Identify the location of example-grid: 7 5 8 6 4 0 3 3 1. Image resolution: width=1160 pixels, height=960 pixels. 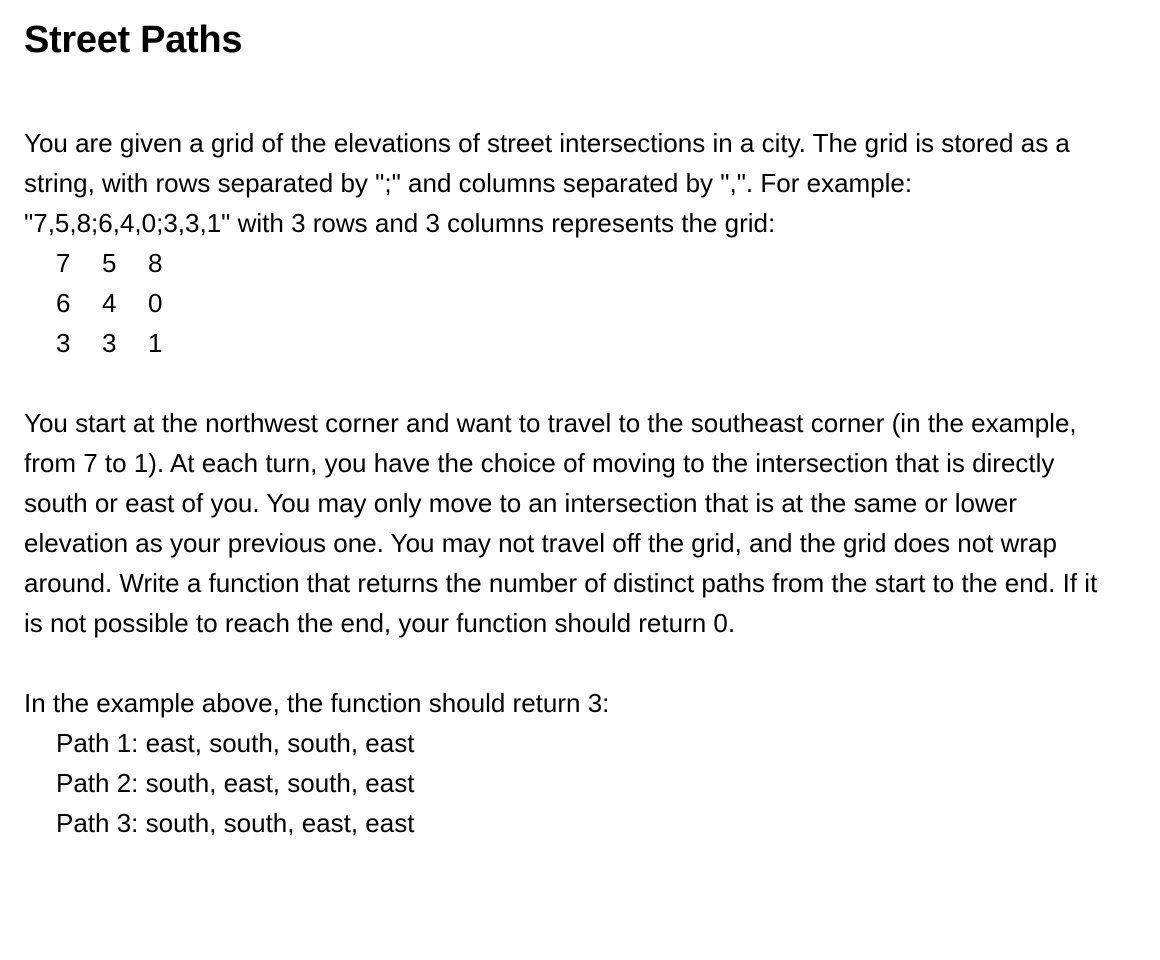
(596, 303).